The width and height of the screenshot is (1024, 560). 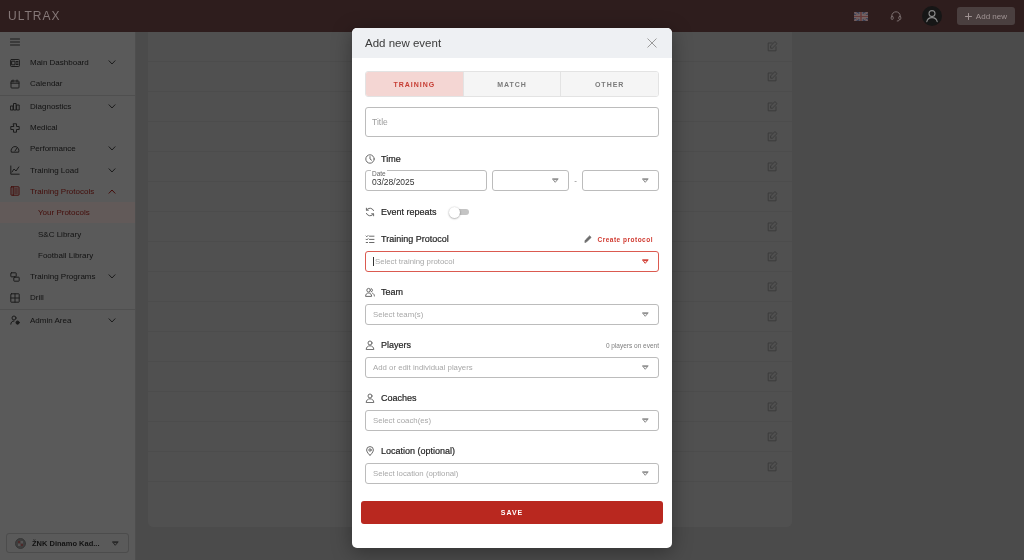 I want to click on headset-icon, so click(x=895, y=16).